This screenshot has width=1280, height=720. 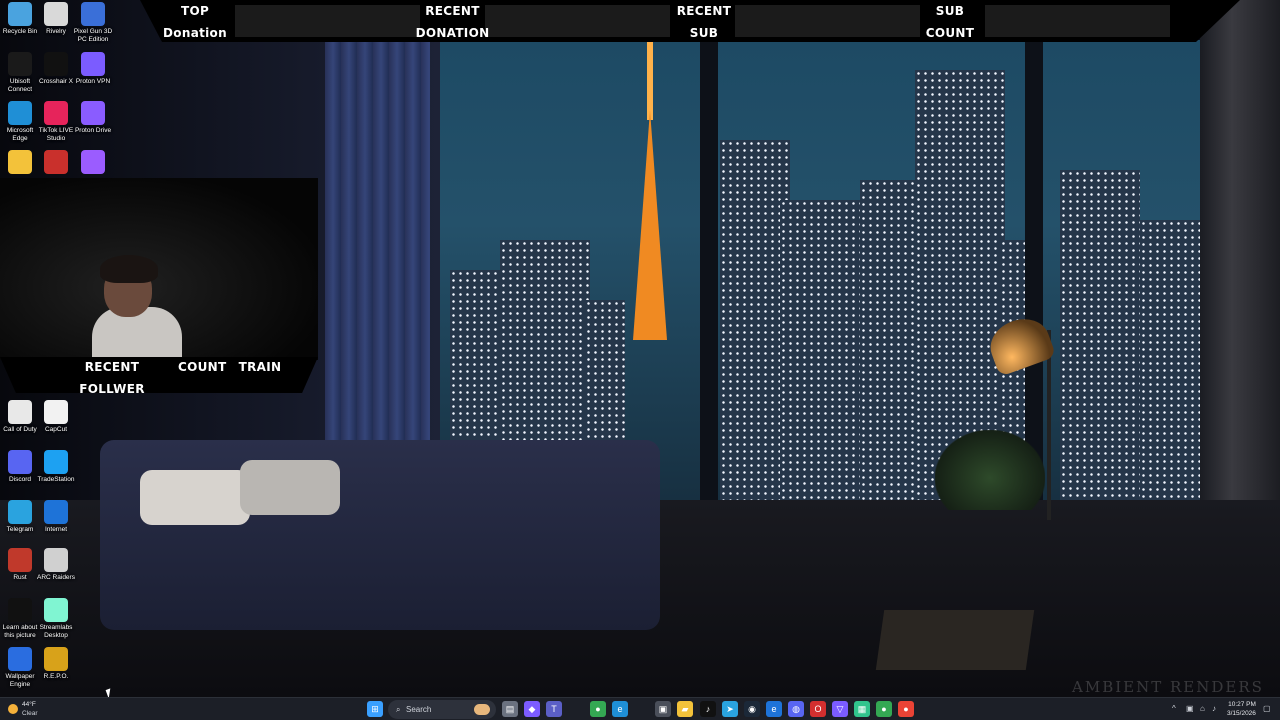 I want to click on network-icon: ⌂, so click(x=1202, y=709).